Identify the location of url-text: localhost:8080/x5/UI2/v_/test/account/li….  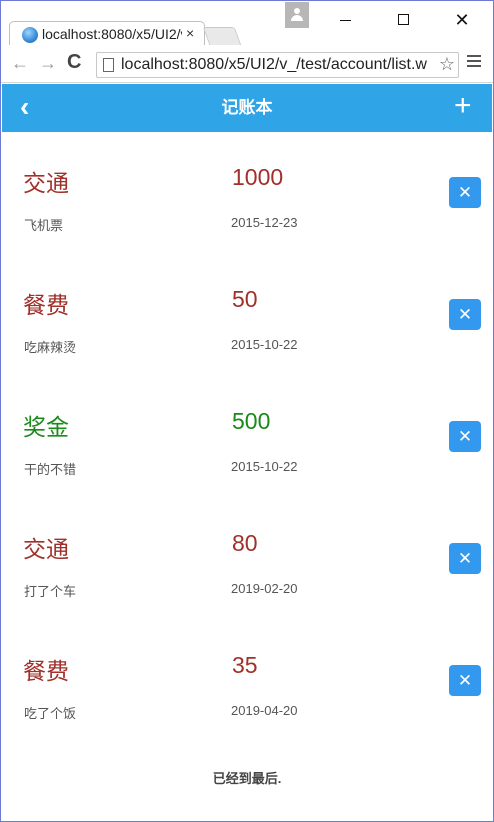
(274, 65).